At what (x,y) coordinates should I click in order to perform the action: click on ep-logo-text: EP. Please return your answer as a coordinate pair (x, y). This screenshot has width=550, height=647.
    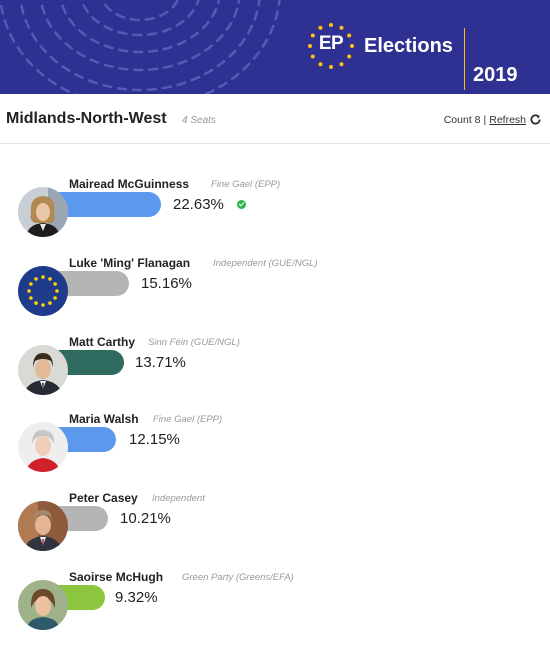
    Looking at the image, I should click on (331, 43).